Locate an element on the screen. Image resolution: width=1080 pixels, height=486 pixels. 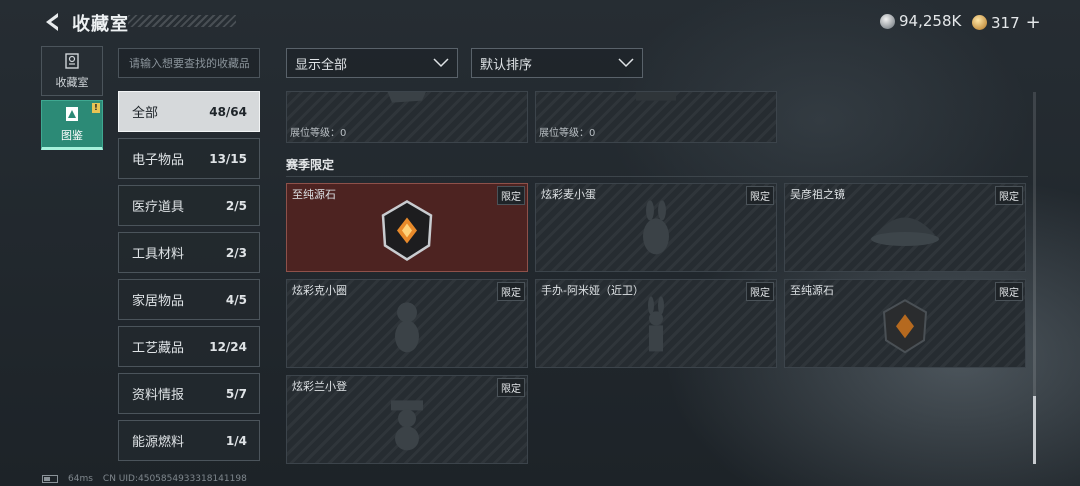
gold-currency: 317 + is located at coordinates (1006, 22).